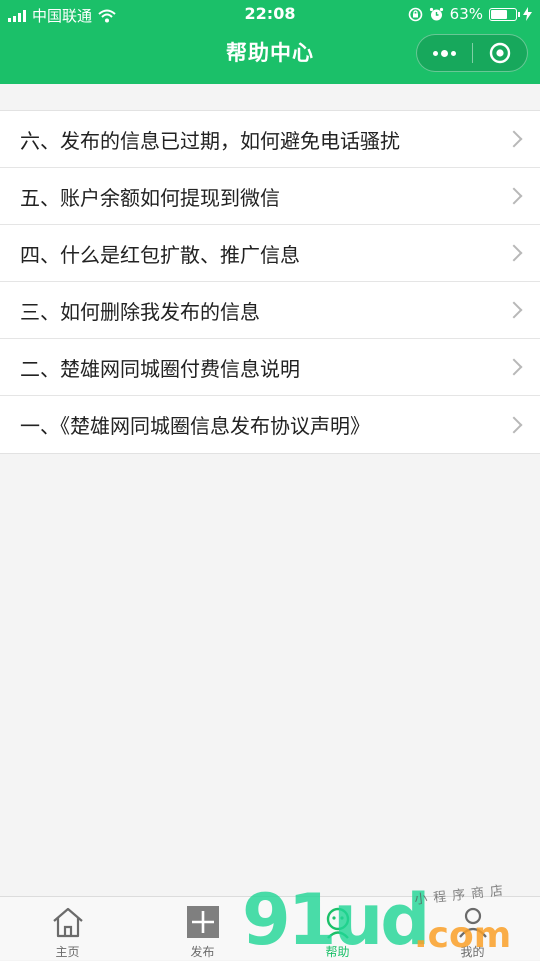 The height and width of the screenshot is (961, 540). I want to click on target-circle-icon, so click(499, 53).